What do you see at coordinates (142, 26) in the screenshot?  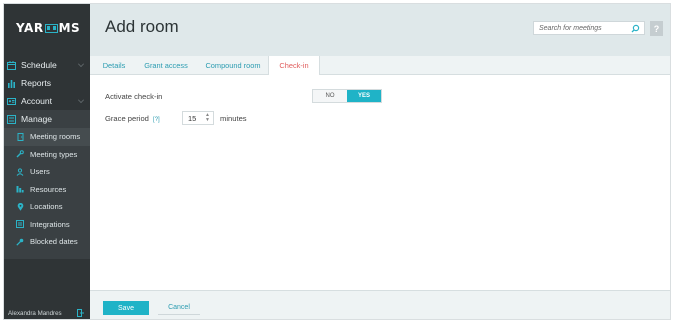 I see `page-title: Add room` at bounding box center [142, 26].